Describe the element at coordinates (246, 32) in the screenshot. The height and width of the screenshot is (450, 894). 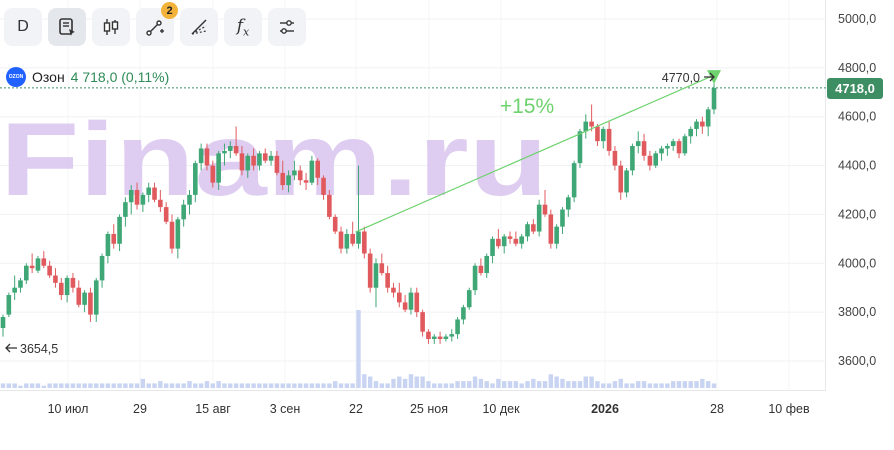
I see `fx-x: x` at that location.